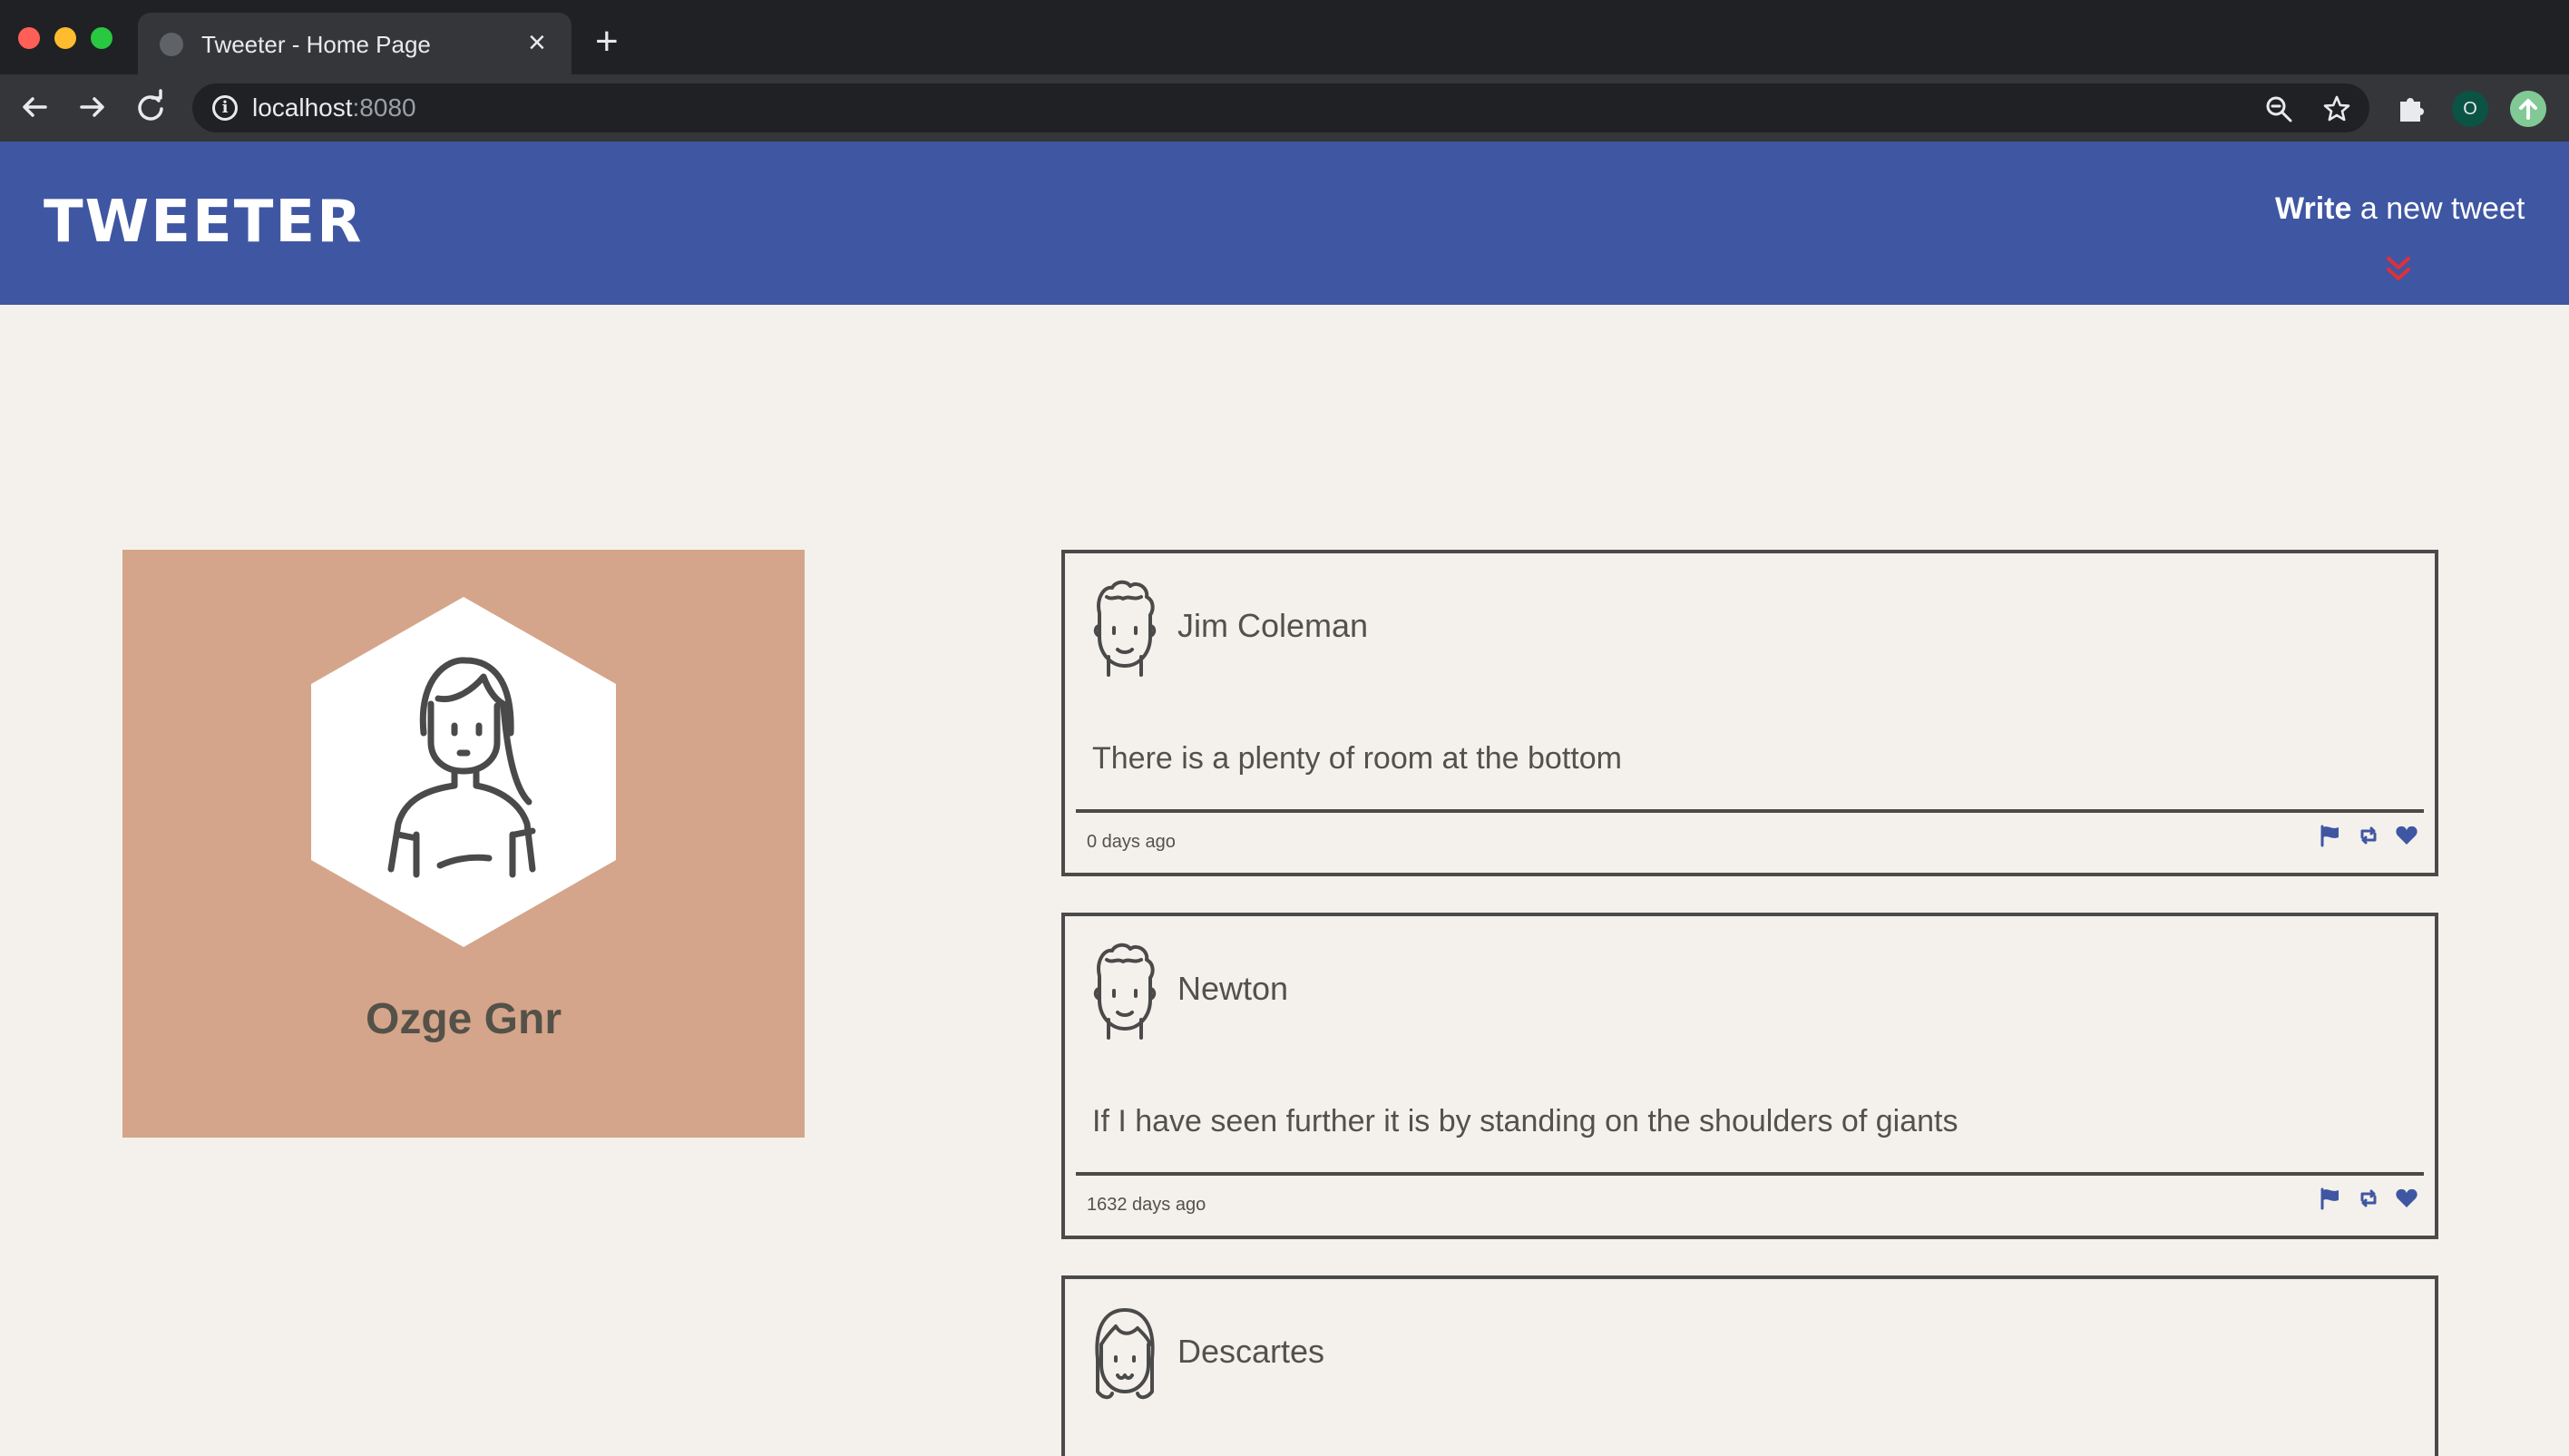  What do you see at coordinates (151, 107) in the screenshot?
I see `reload-icon` at bounding box center [151, 107].